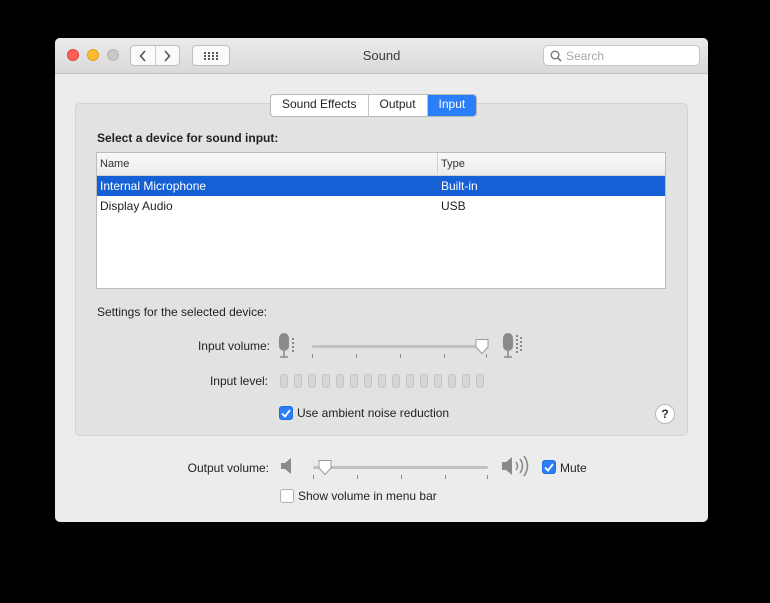 This screenshot has width=770, height=603. I want to click on search-field, so click(621, 55).